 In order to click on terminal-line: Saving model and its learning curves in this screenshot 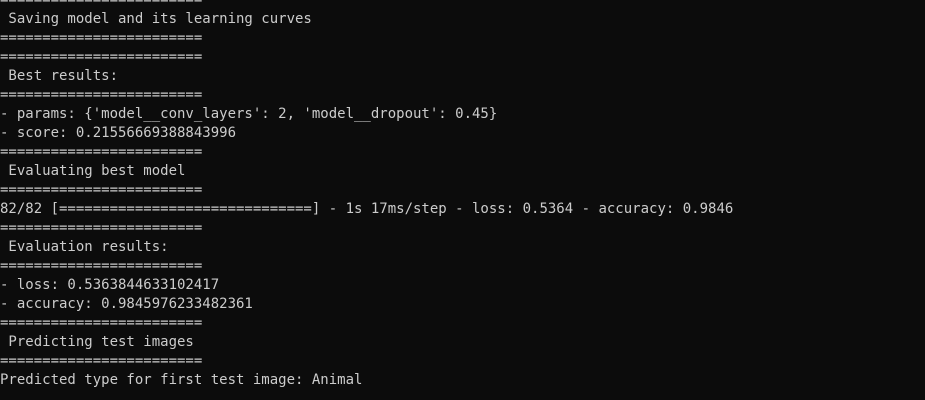, I will do `click(156, 19)`.